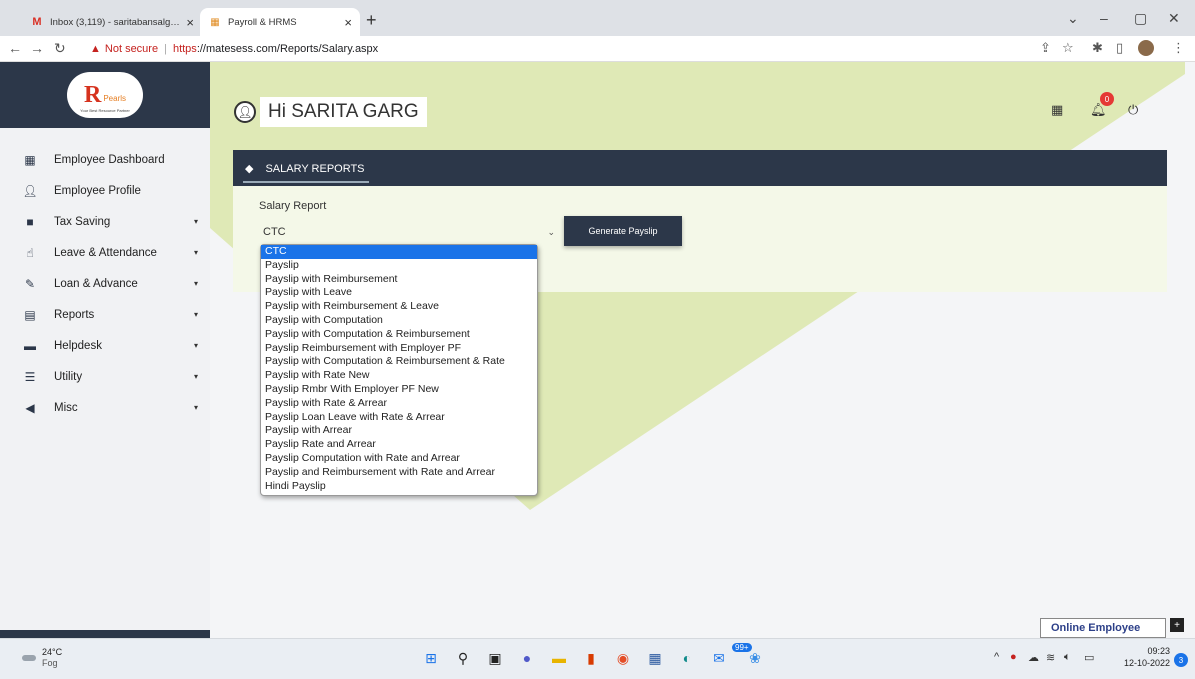  What do you see at coordinates (1103, 628) in the screenshot?
I see `online-employee-button: Online Employee` at bounding box center [1103, 628].